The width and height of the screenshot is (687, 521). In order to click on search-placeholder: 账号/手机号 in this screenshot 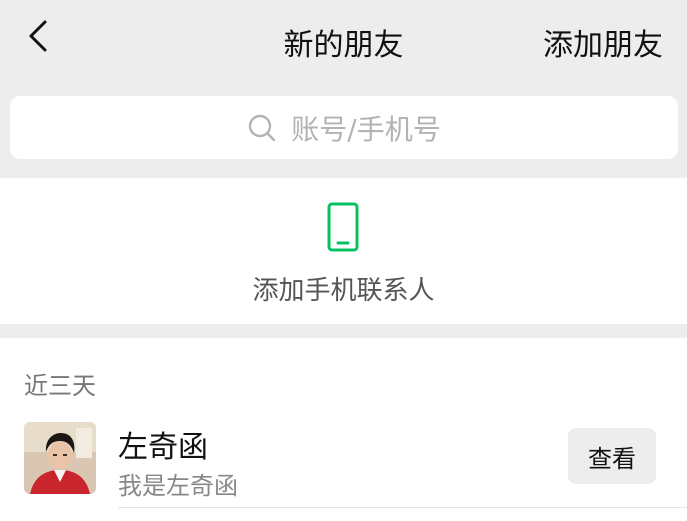, I will do `click(366, 129)`.